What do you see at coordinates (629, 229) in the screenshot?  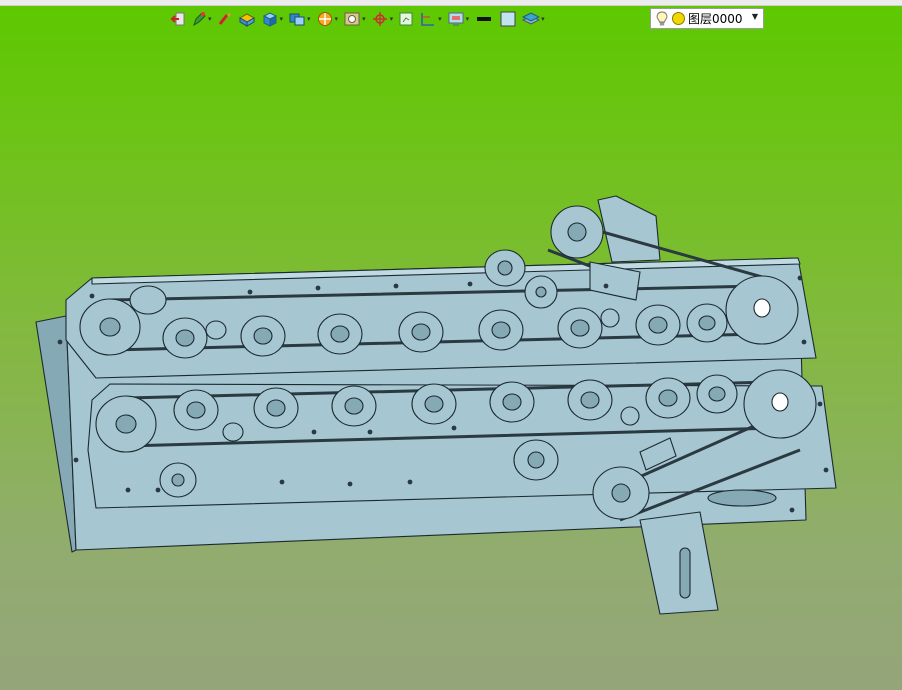 I see `top-bracket` at bounding box center [629, 229].